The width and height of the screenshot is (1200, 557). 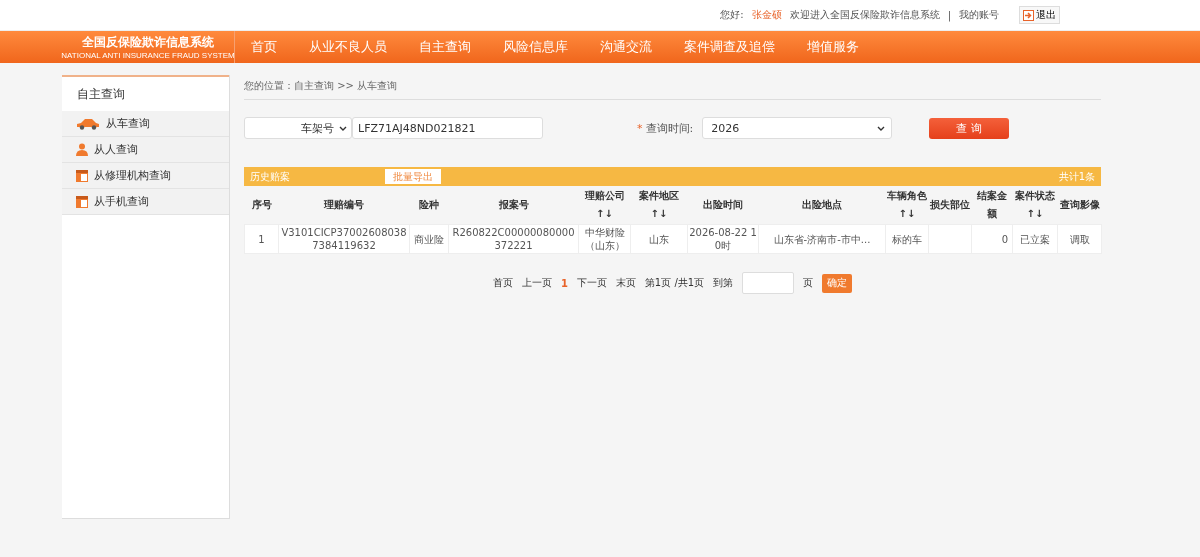 I want to click on person-icon, so click(x=82, y=149).